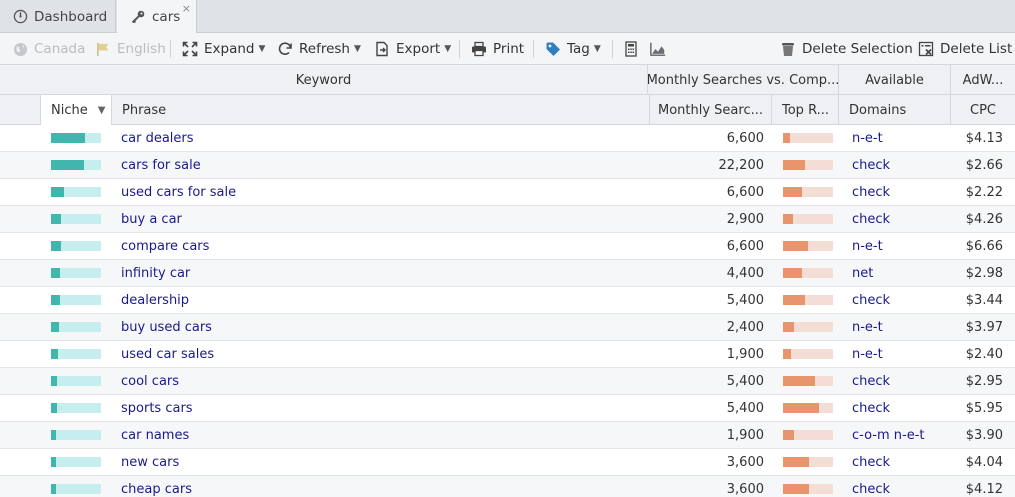 This screenshot has width=1015, height=497. I want to click on cpc-value: $2.95, so click(984, 381).